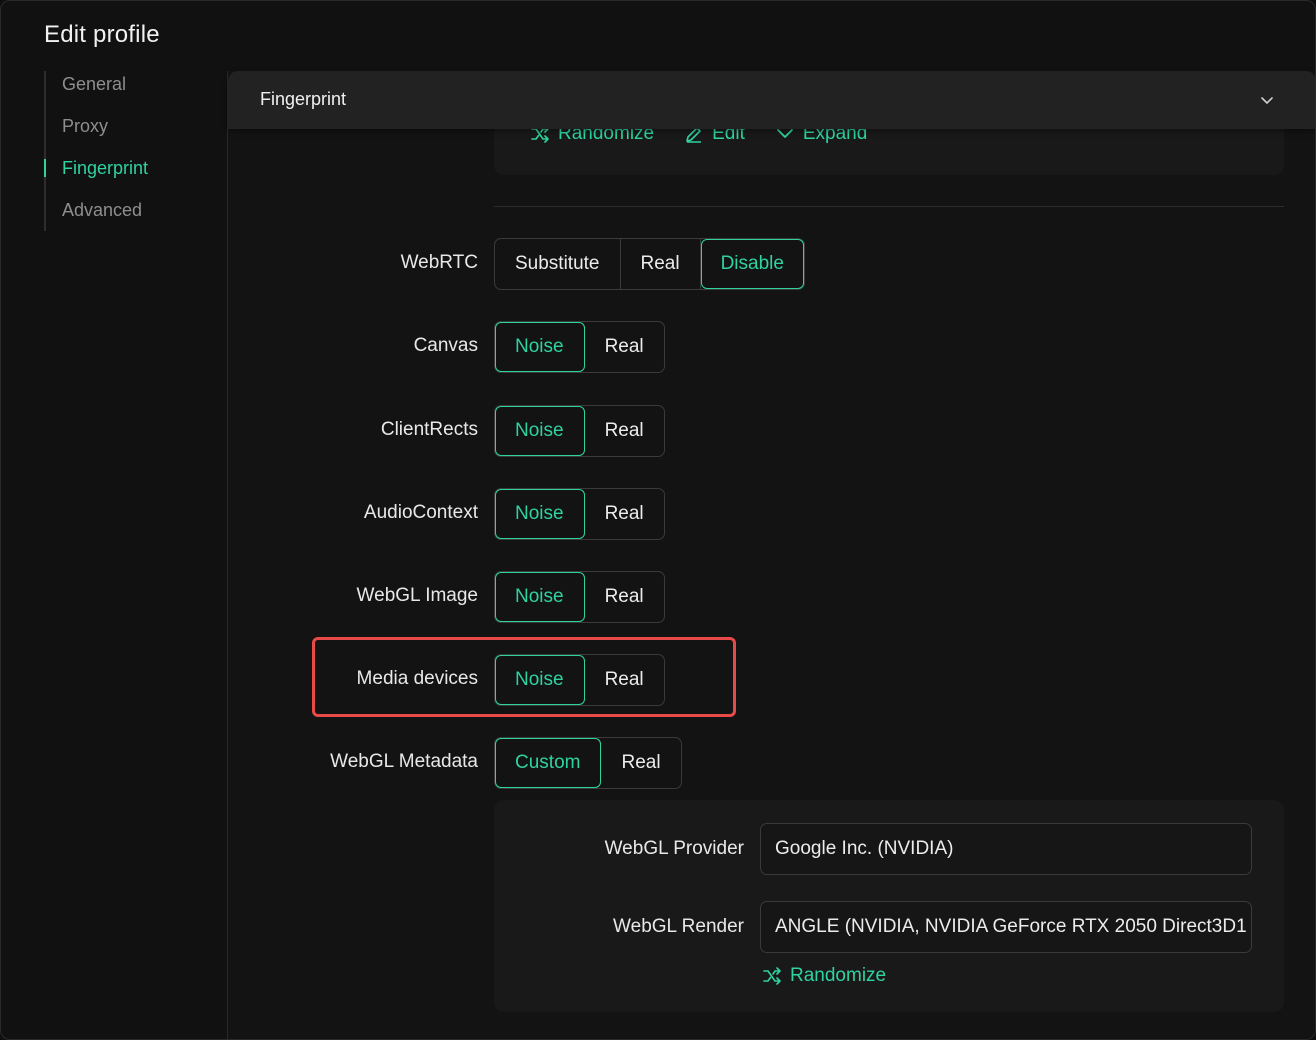 This screenshot has height=1040, width=1316. Describe the element at coordinates (540, 347) in the screenshot. I see `option-canvas-noise: Noise` at that location.